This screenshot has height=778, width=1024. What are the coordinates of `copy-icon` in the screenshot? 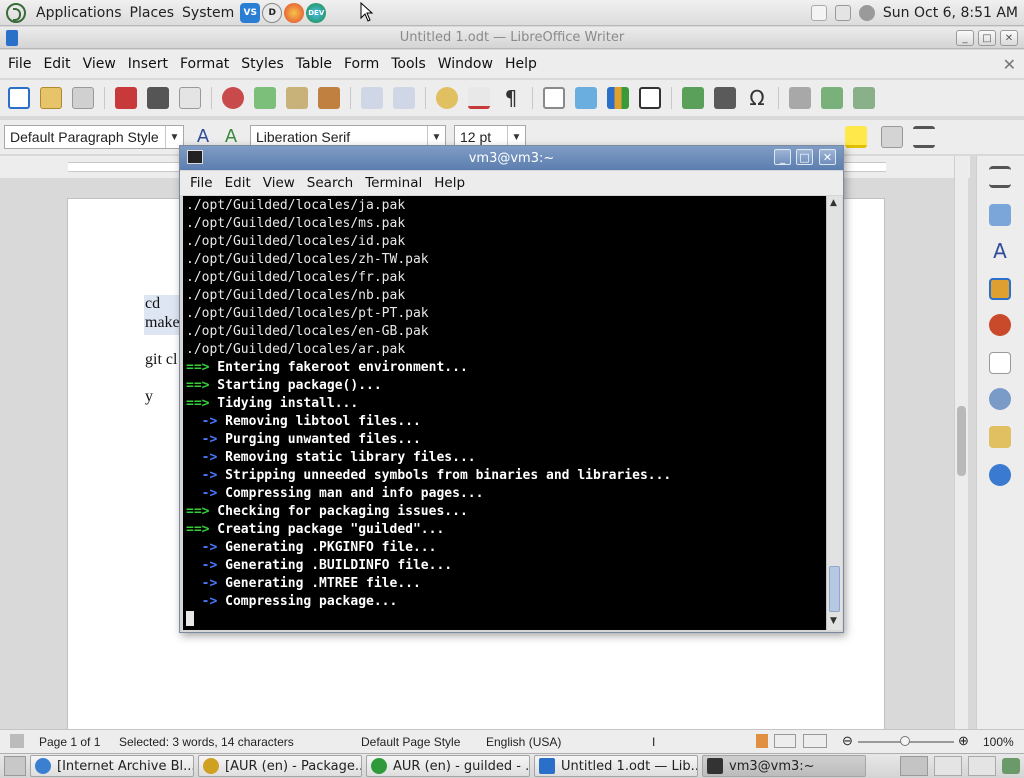 It's located at (265, 98).